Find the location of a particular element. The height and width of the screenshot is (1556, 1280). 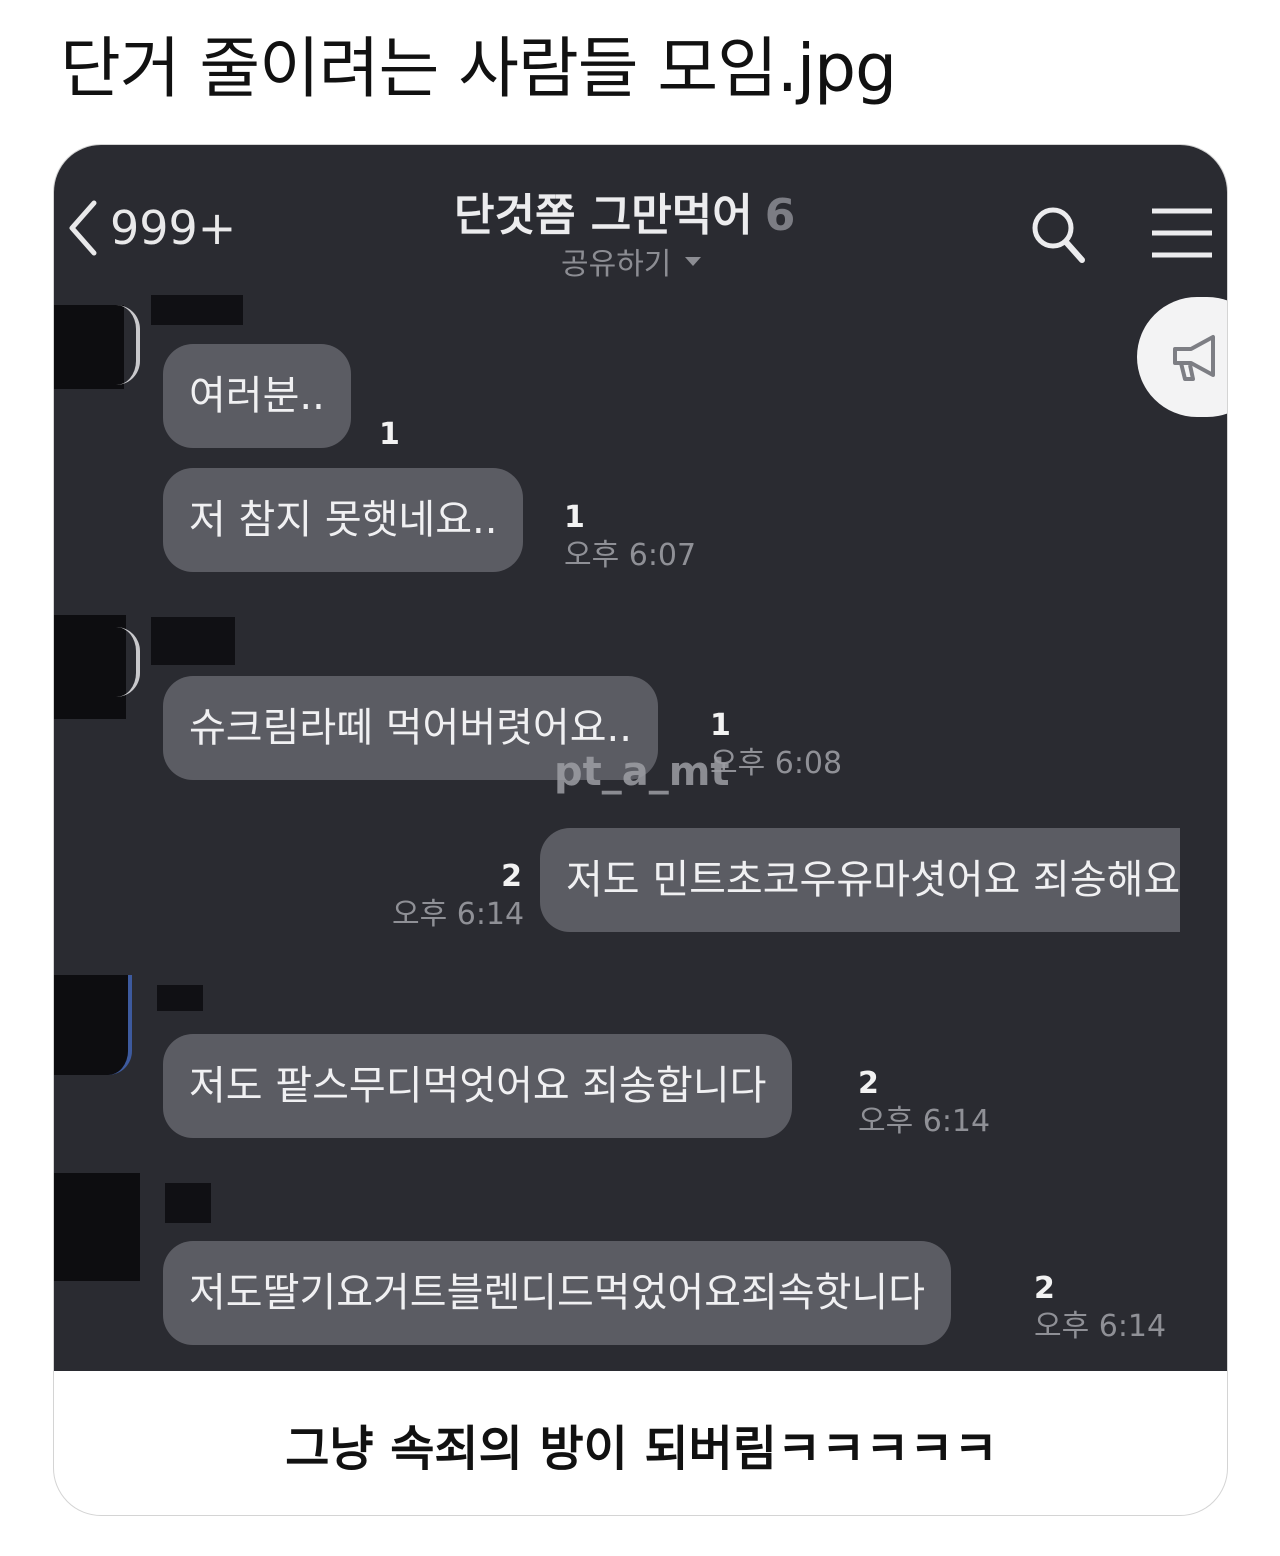

message-meta: 1 오후 6:07 is located at coordinates (630, 538).